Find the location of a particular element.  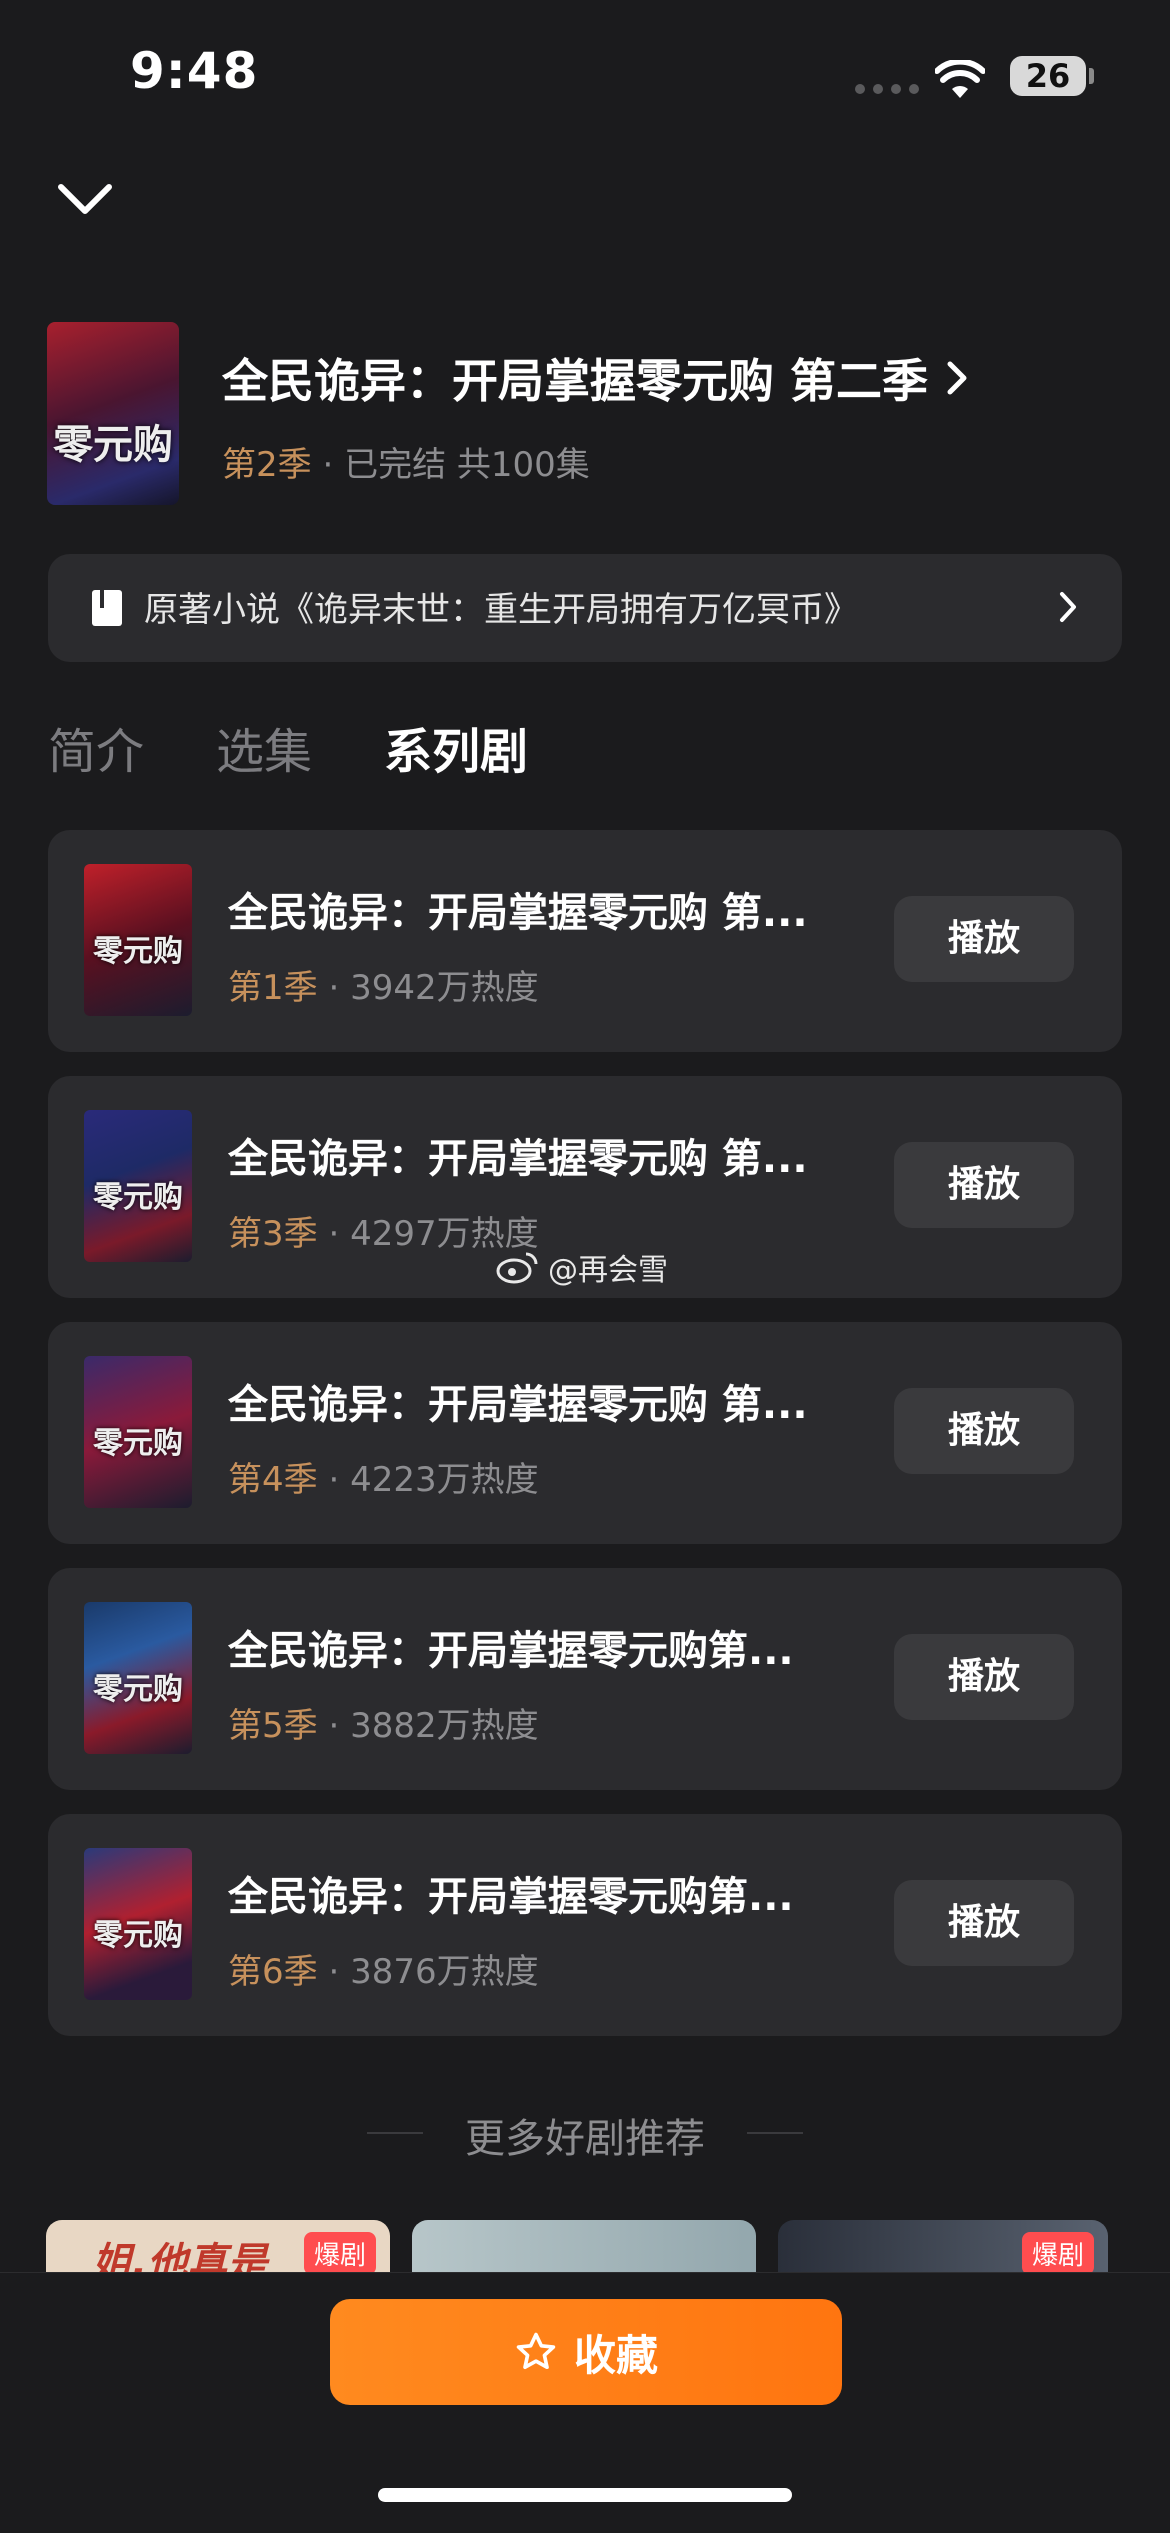

wifi-icon is located at coordinates (960, 79).